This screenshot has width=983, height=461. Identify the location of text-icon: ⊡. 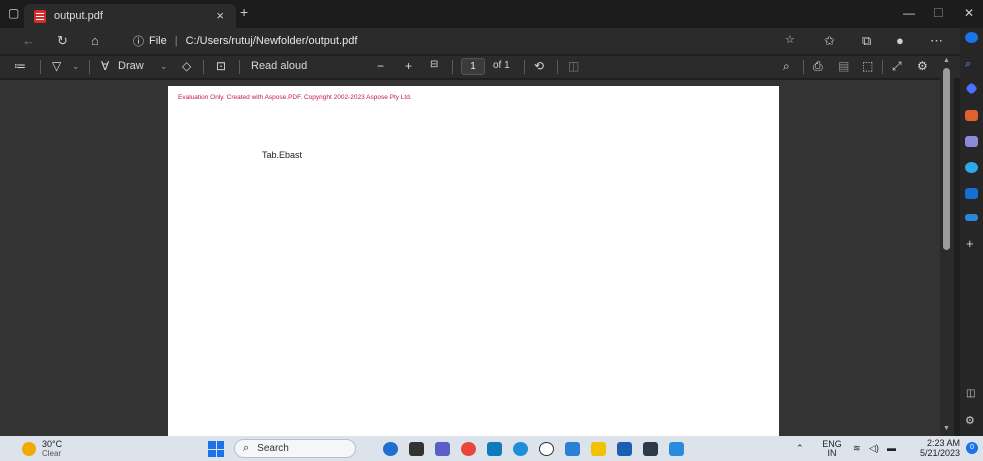
(221, 66).